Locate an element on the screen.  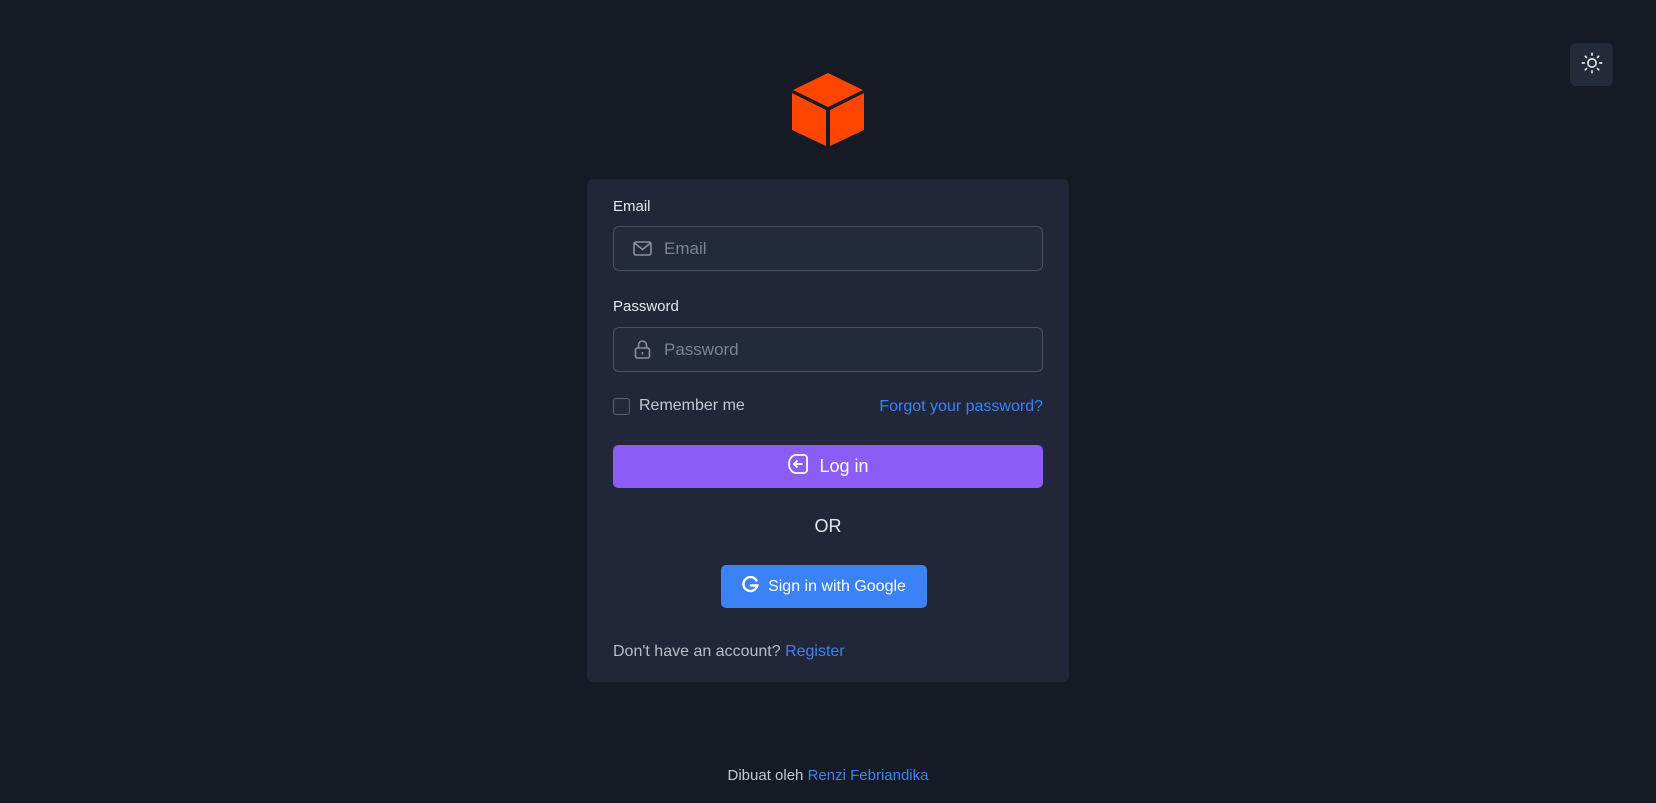
login-button-label: Log in is located at coordinates (844, 466).